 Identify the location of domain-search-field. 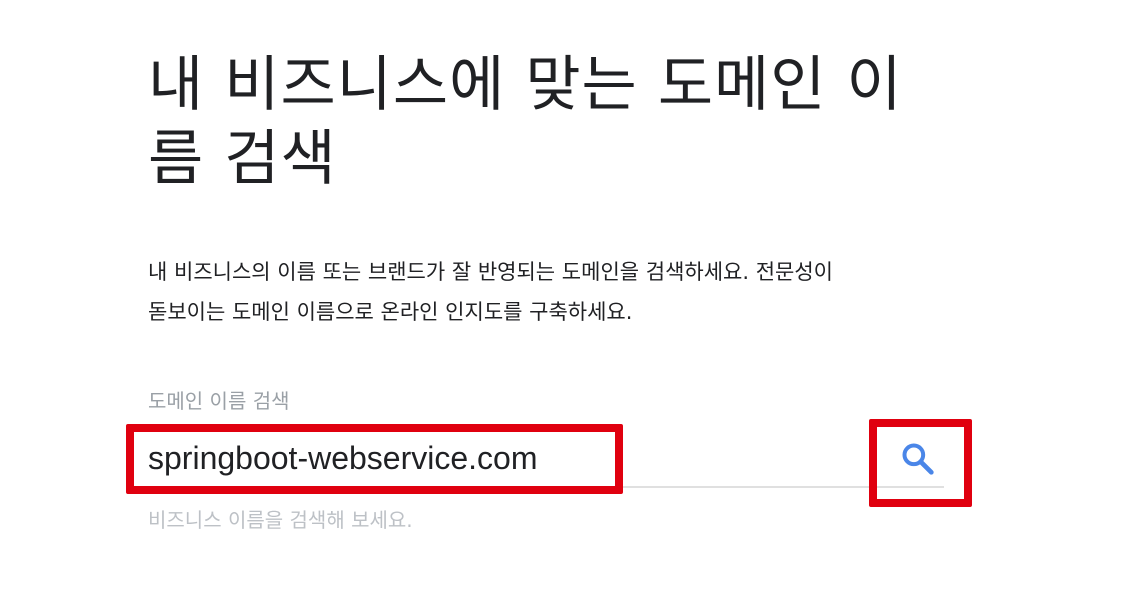
(546, 458).